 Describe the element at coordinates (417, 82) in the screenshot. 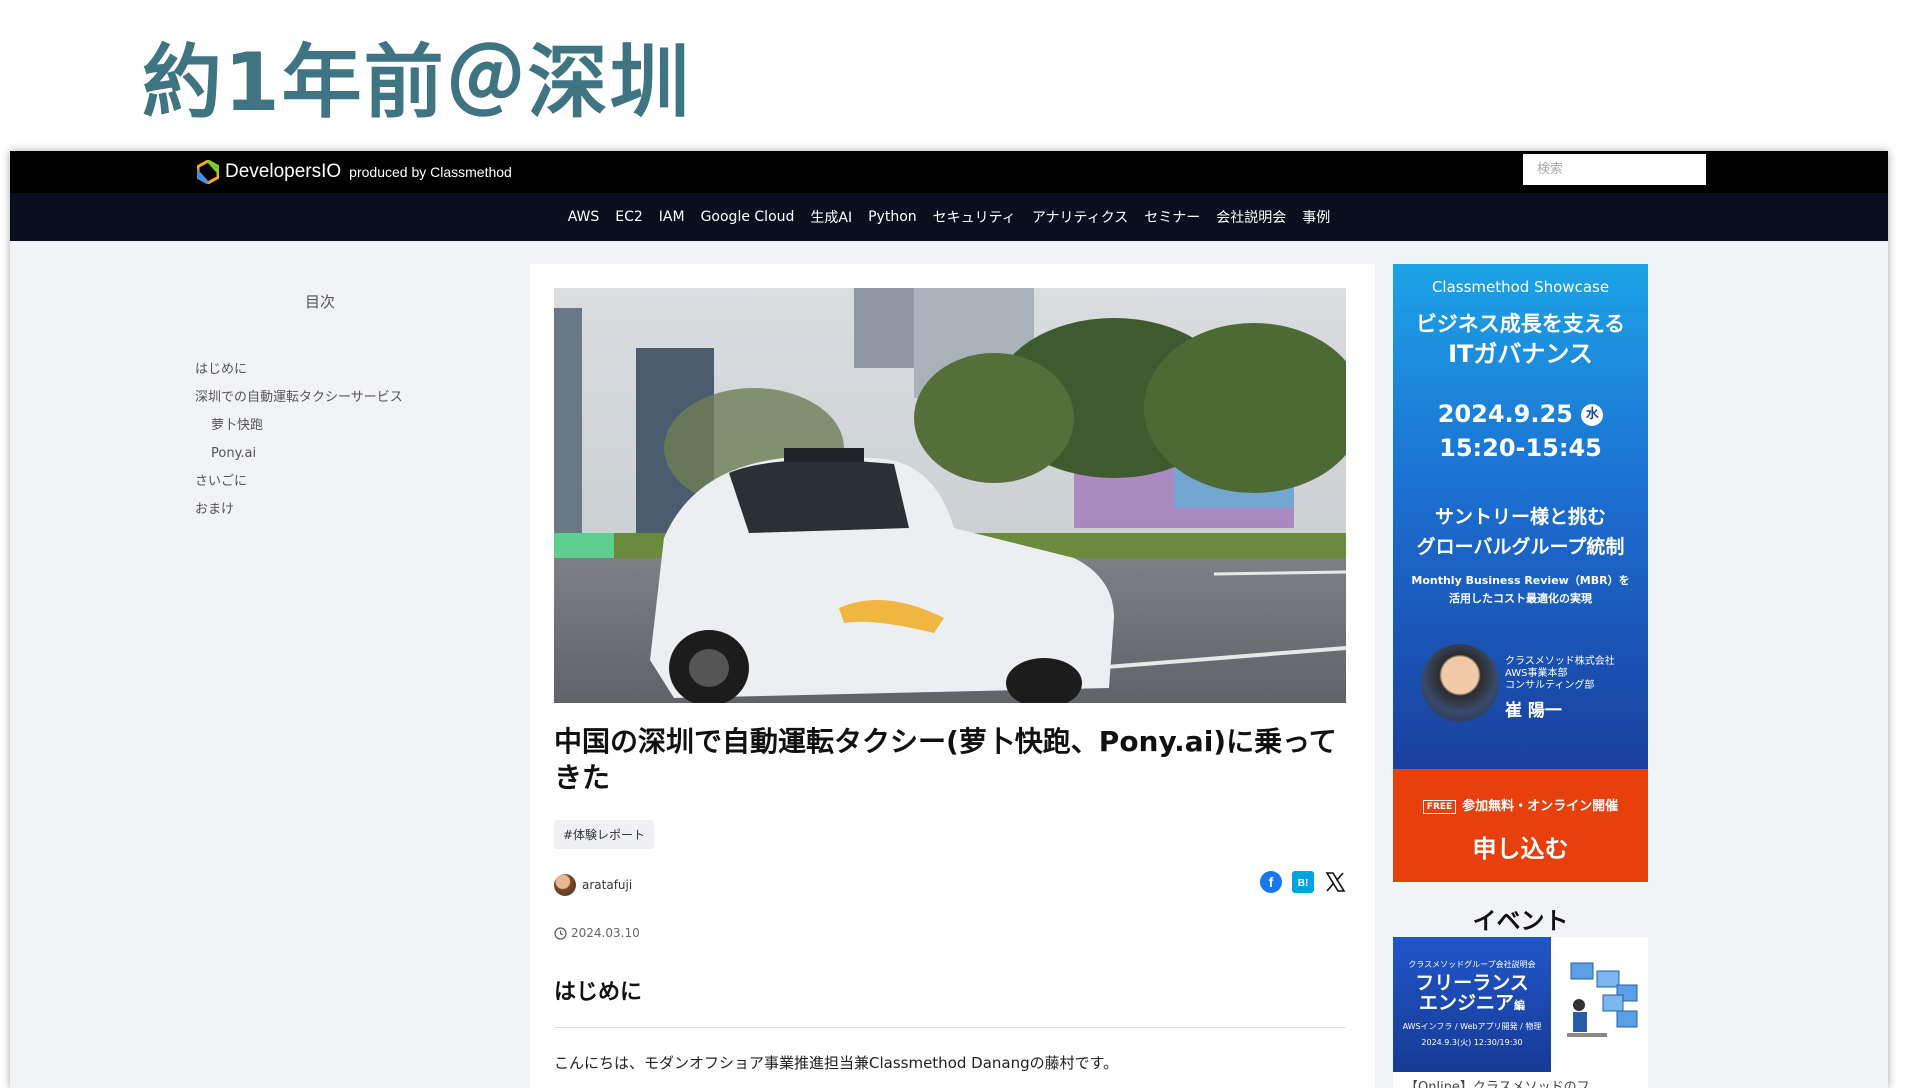

I see `slide-title: 約1年前＠深圳` at that location.